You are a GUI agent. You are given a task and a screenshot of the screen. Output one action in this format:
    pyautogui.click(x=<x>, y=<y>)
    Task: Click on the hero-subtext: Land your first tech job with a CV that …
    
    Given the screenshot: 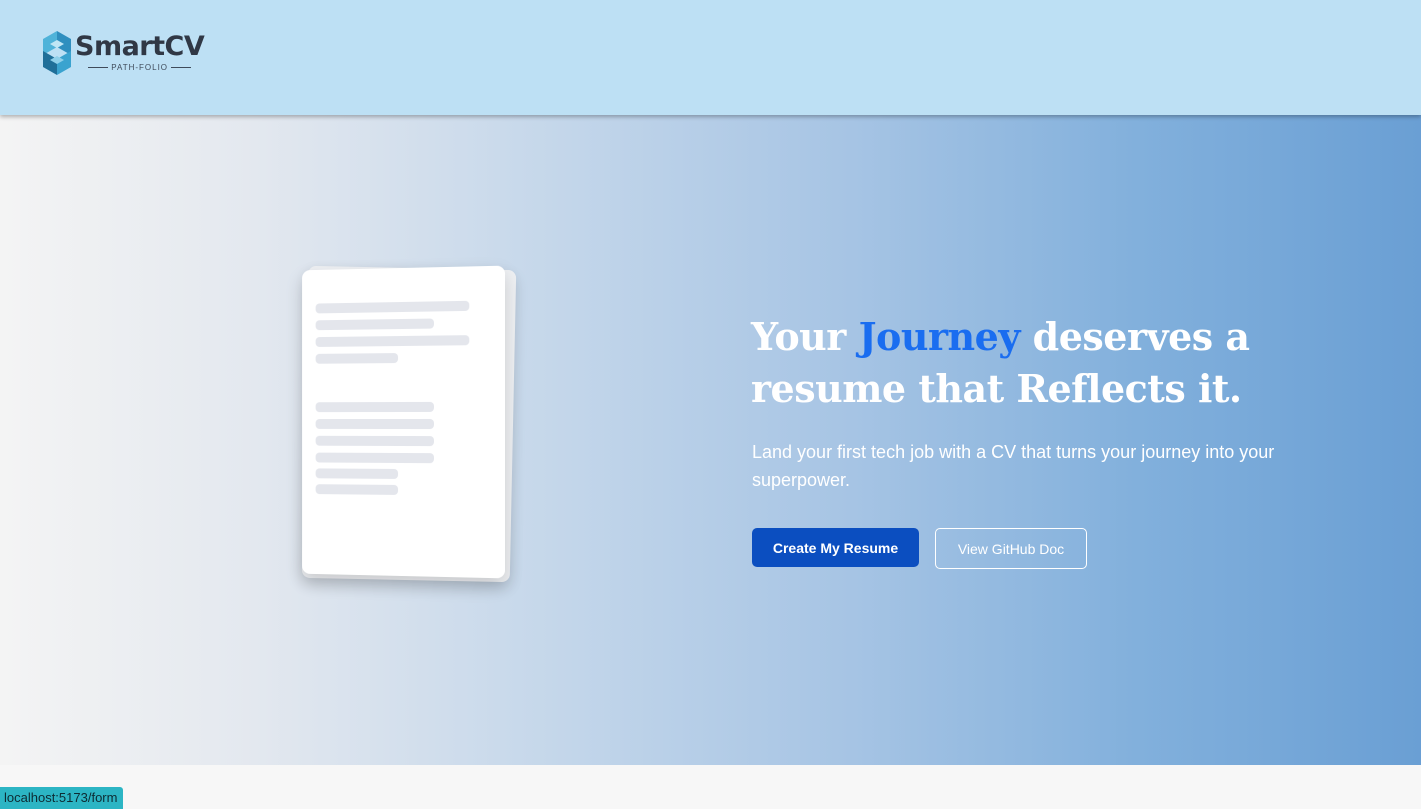 What is the action you would take?
    pyautogui.click(x=1013, y=466)
    